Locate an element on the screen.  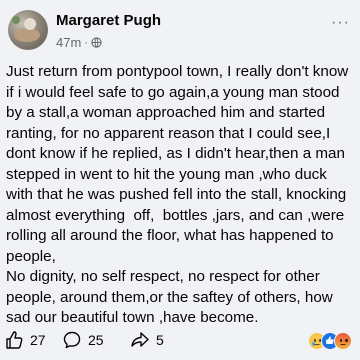
author-name: Margaret Pugh is located at coordinates (108, 20).